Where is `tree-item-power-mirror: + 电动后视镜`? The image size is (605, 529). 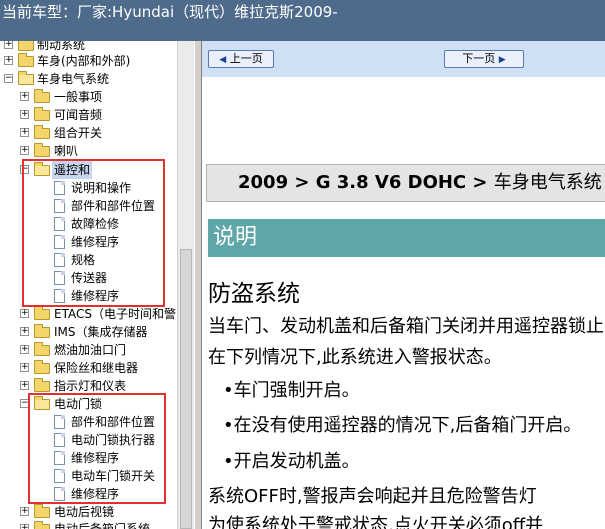
tree-item-power-mirror: + 电动后视镜 is located at coordinates (88, 512).